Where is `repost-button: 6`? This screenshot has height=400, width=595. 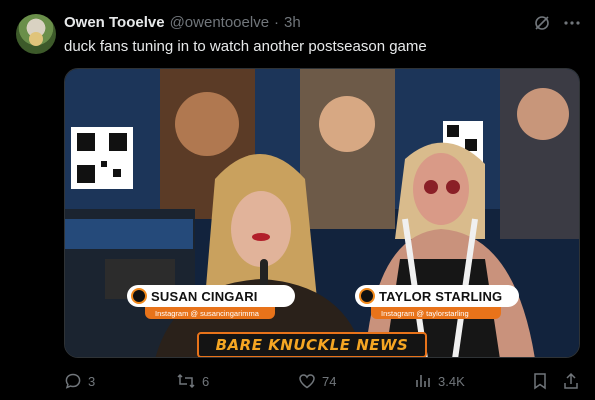 repost-button: 6 is located at coordinates (192, 381).